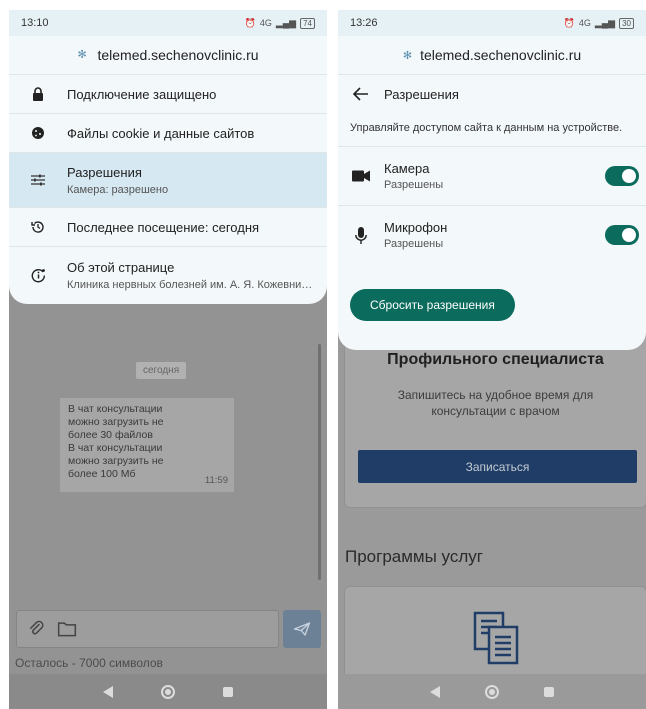  Describe the element at coordinates (161, 370) in the screenshot. I see `date-chip: сегодня` at that location.